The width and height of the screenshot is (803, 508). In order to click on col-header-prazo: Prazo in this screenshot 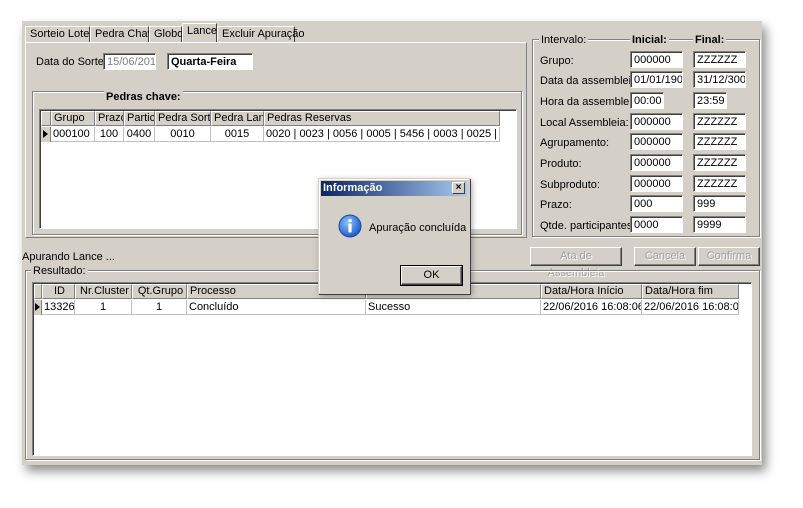, I will do `click(109, 118)`.